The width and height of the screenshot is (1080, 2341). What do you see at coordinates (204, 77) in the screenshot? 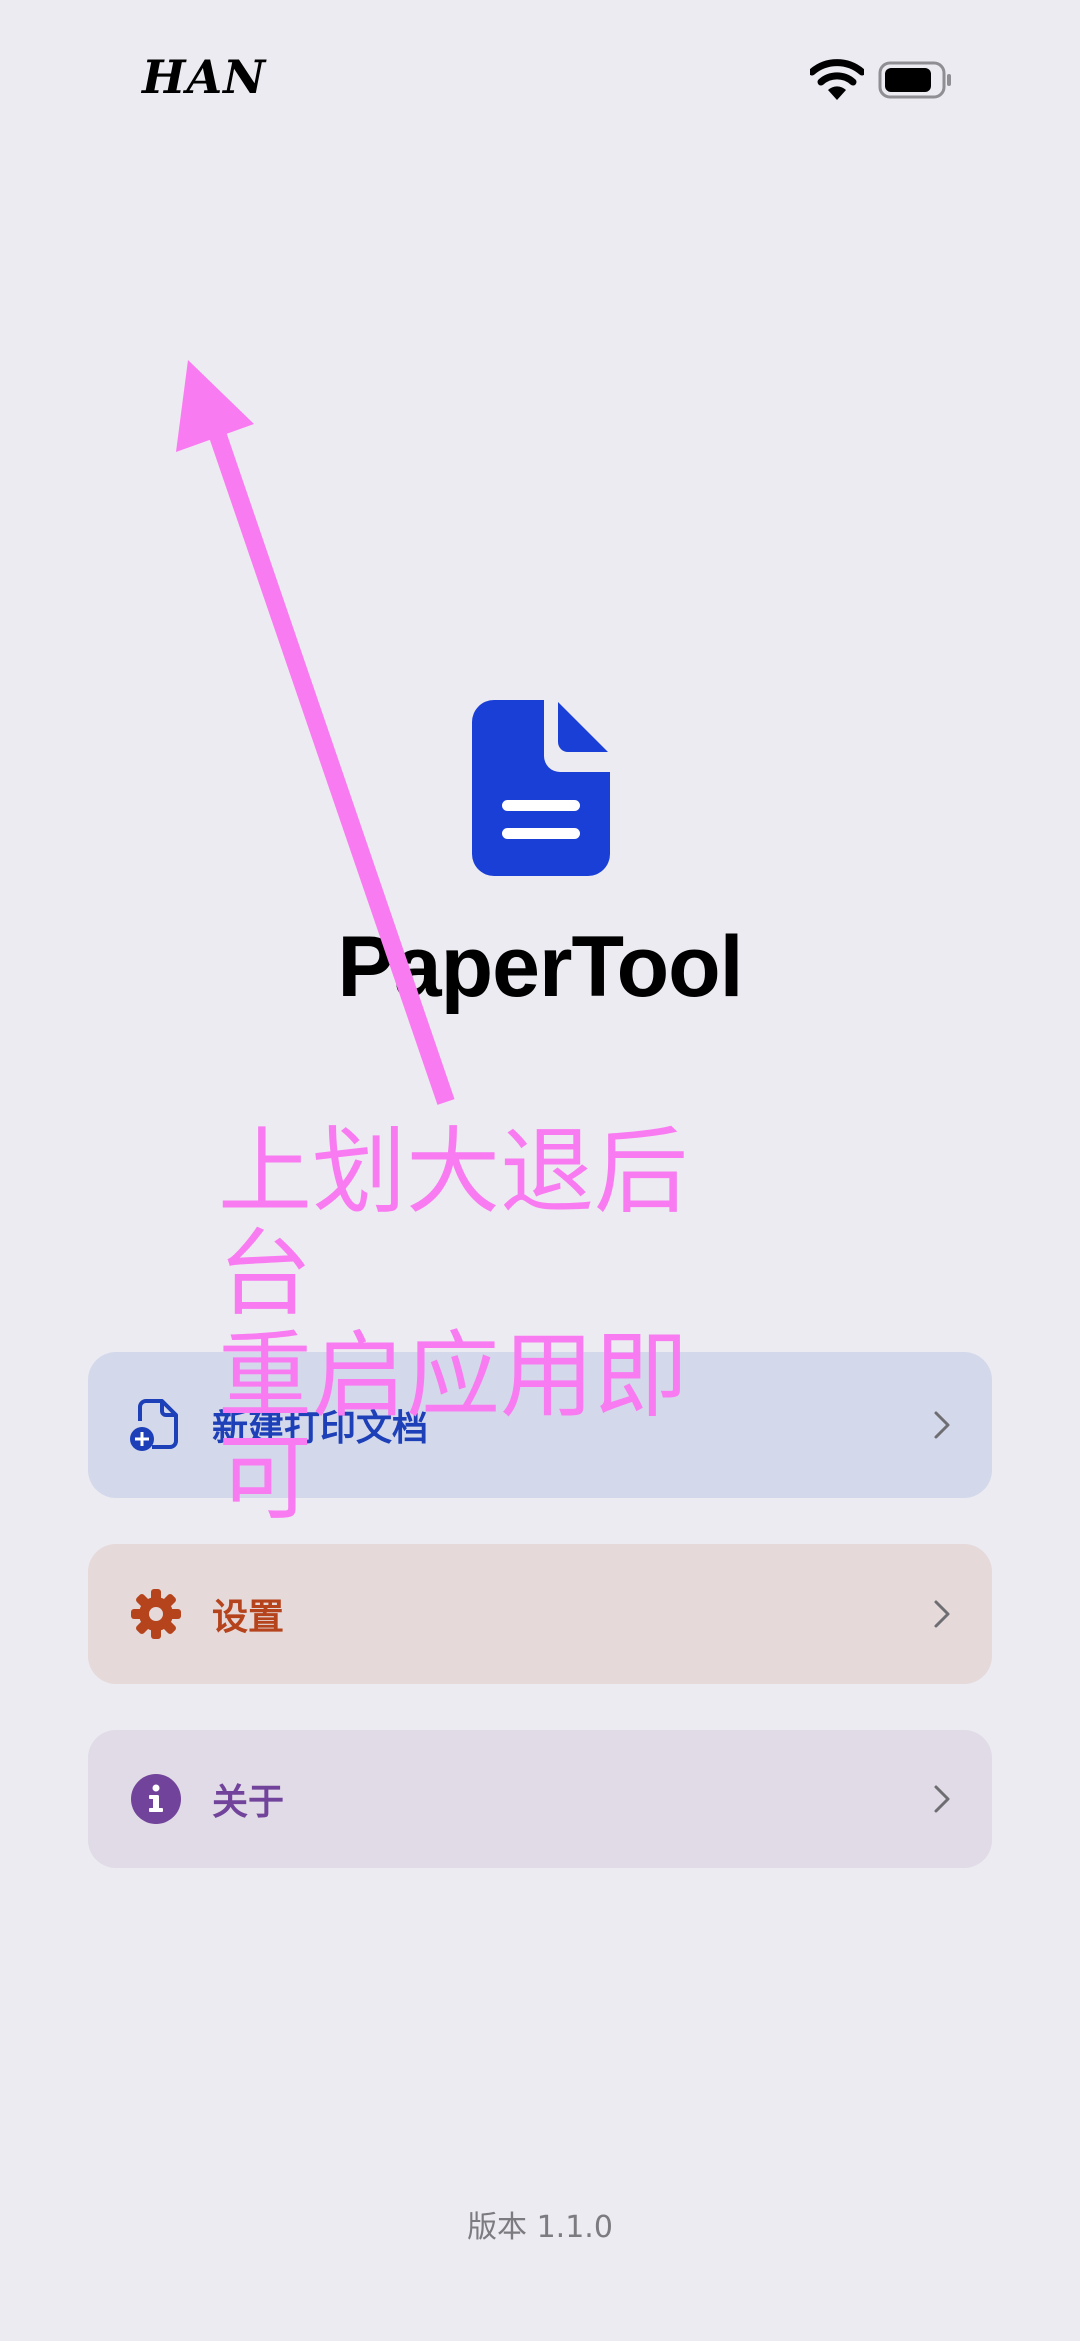
I see `carrier-label: HAN` at bounding box center [204, 77].